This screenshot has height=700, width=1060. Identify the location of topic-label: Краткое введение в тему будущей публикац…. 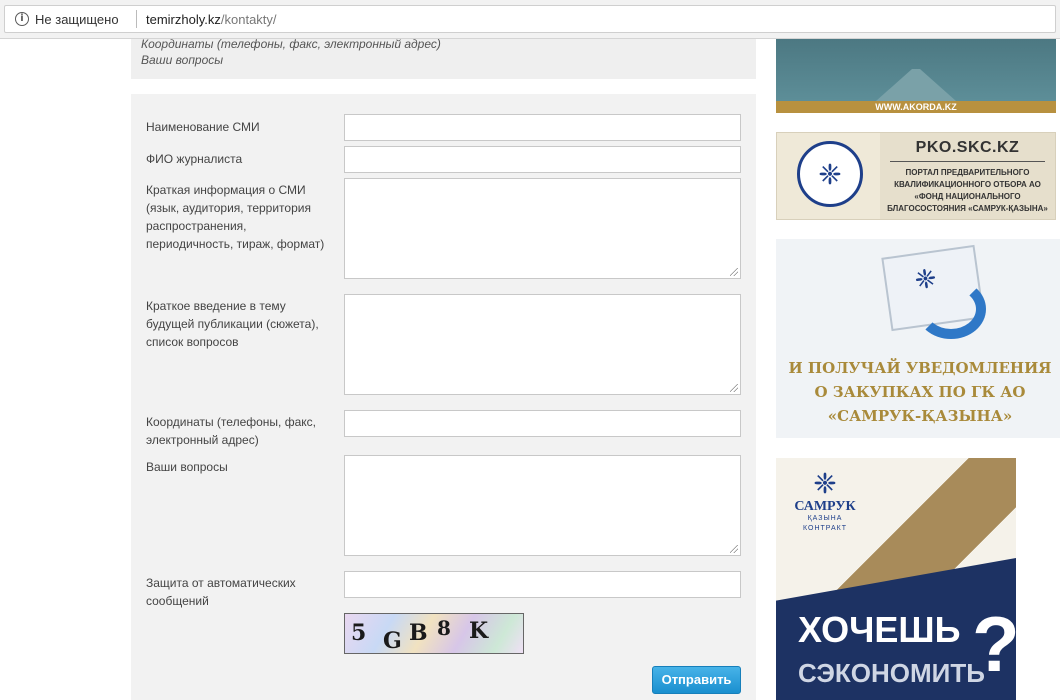
(232, 324).